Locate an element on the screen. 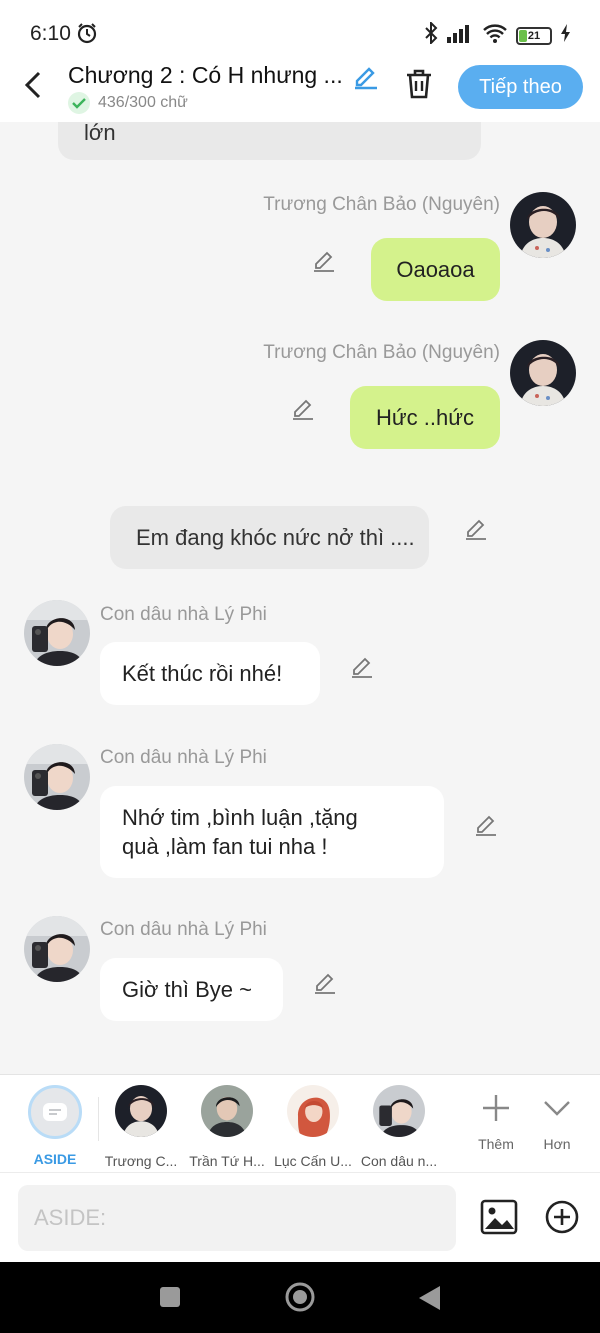 This screenshot has width=600, height=1333. more-button: Hơn is located at coordinates (557, 1122).